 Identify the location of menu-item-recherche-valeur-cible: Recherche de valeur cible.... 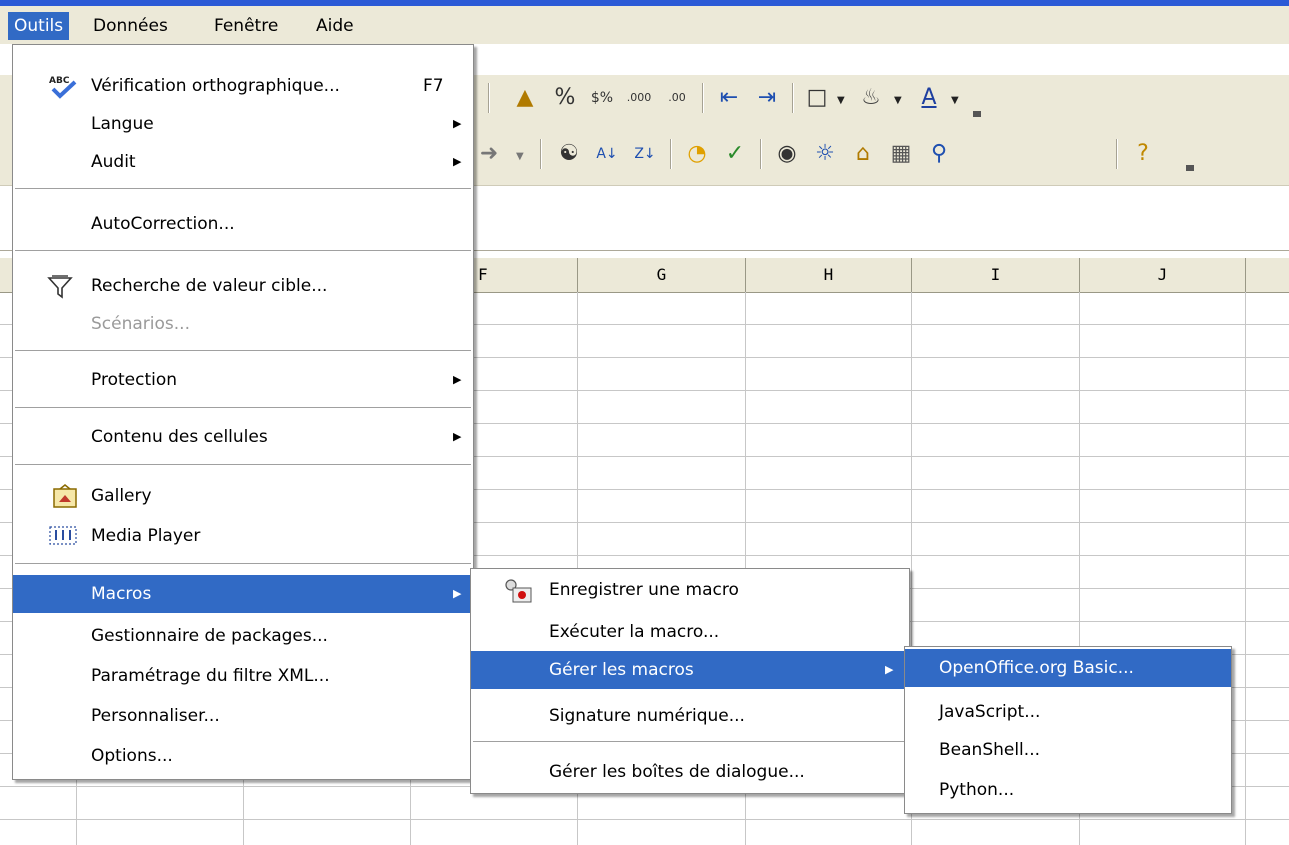
(243, 286).